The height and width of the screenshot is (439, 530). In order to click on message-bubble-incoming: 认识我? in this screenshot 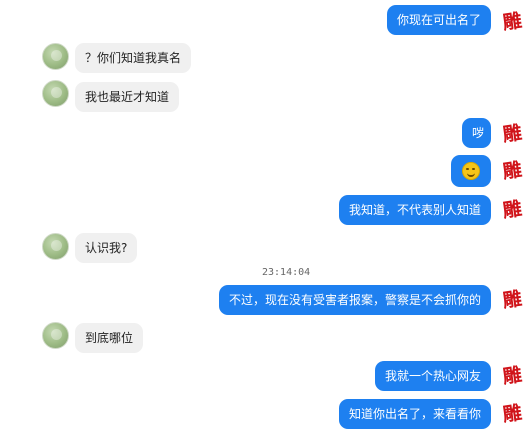, I will do `click(106, 248)`.